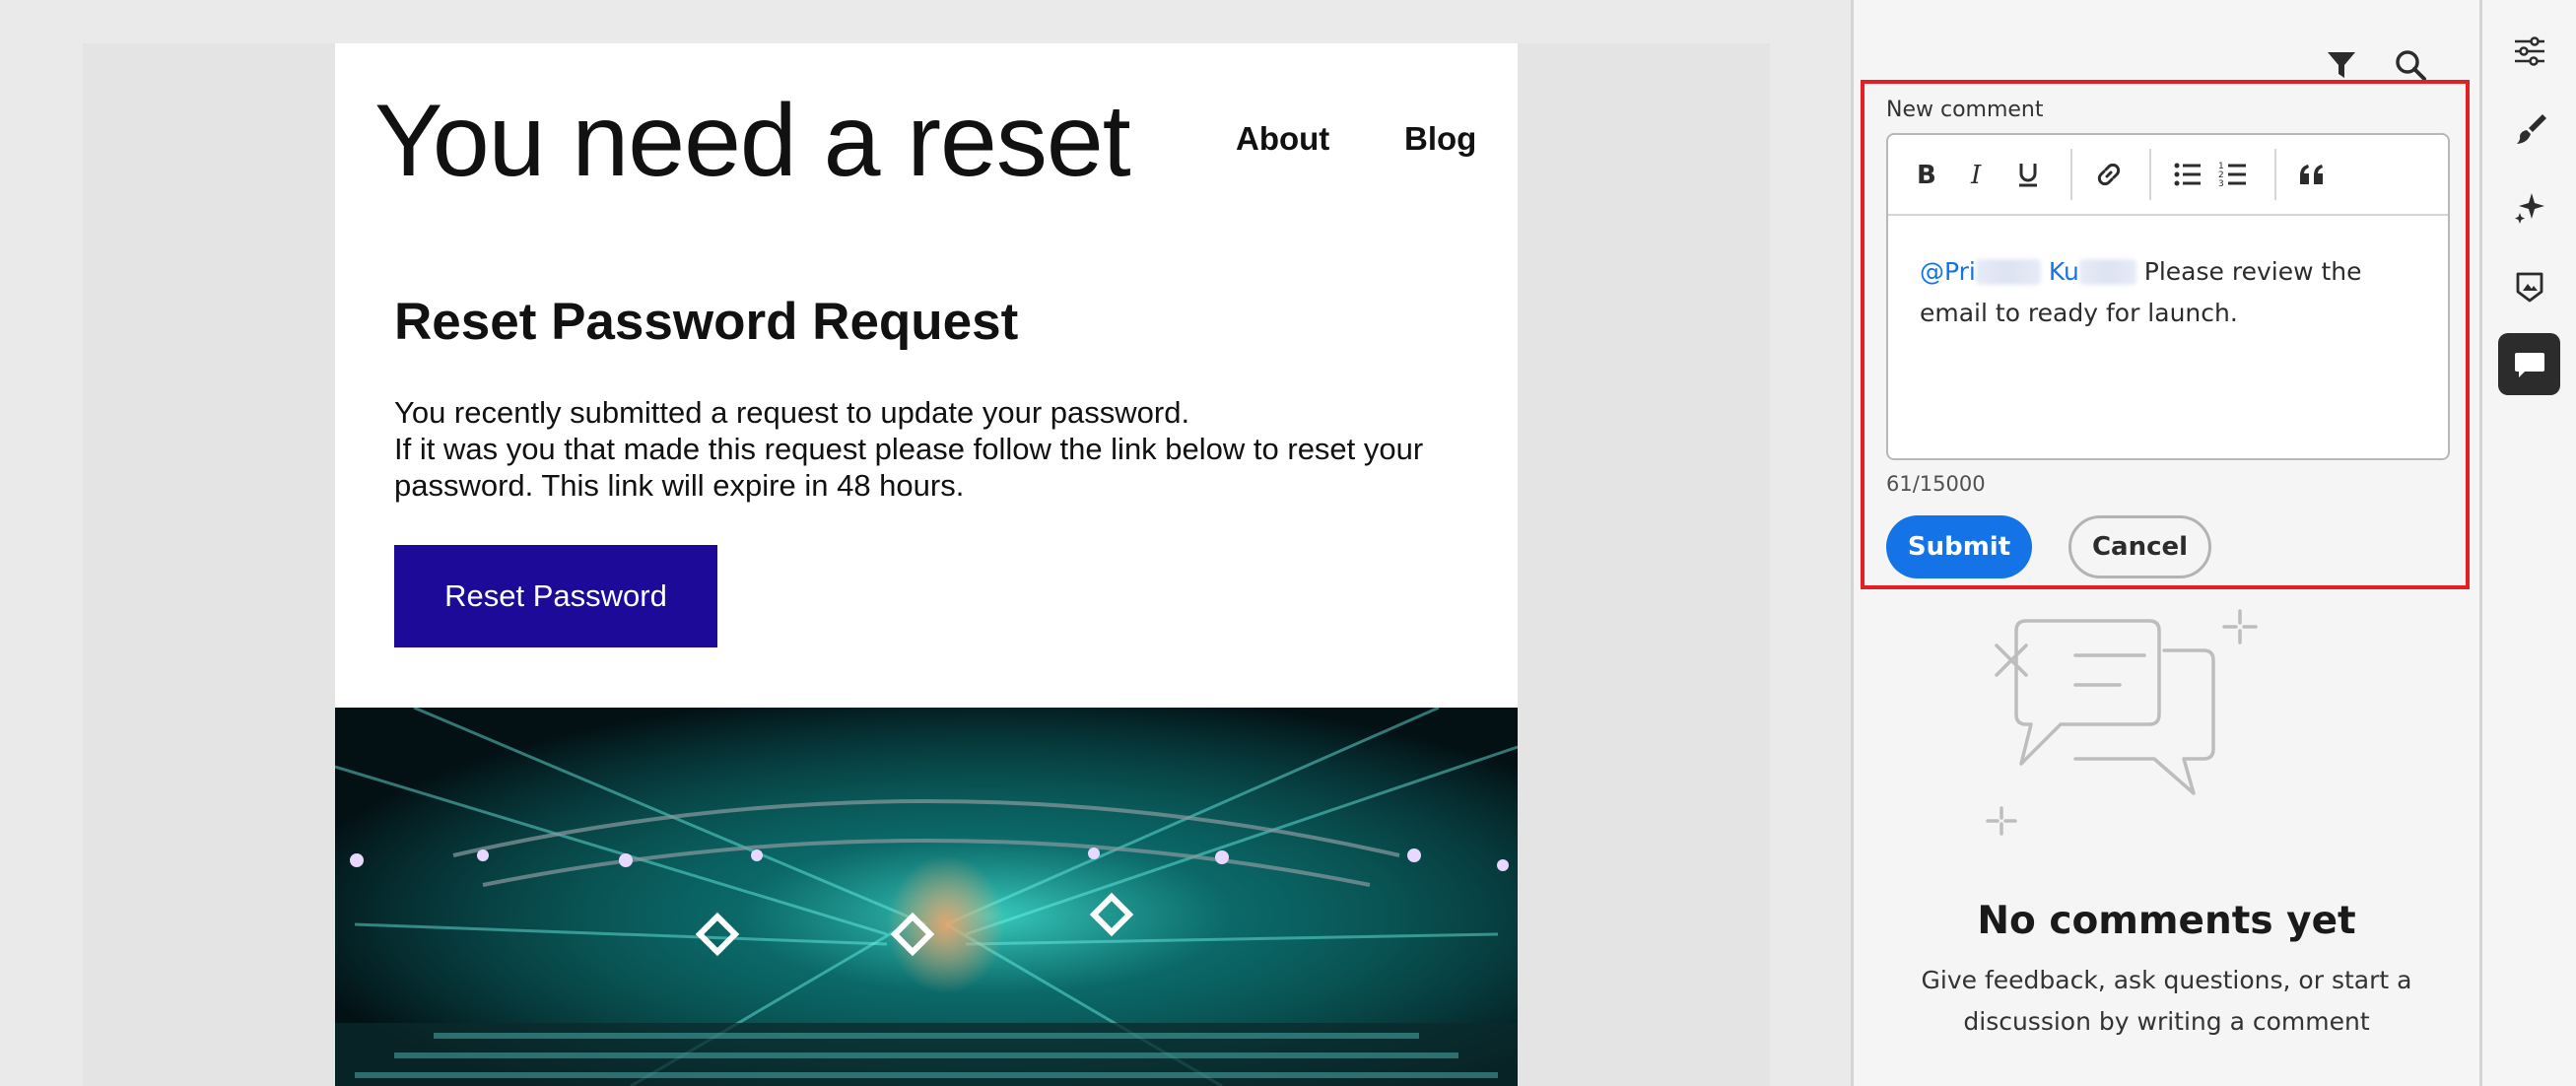  Describe the element at coordinates (706, 322) in the screenshot. I see `email-heading: Reset Password Request` at that location.